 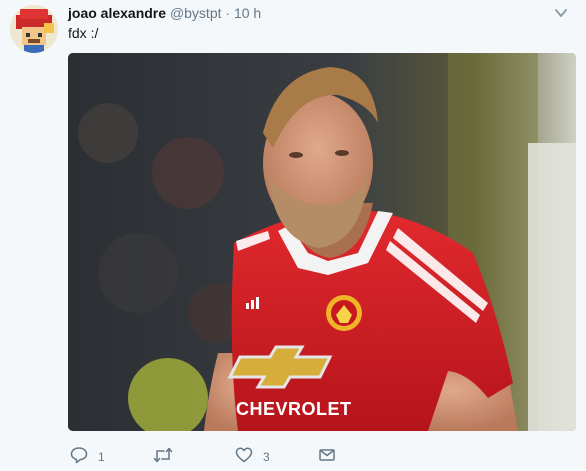 I want to click on avatar-image, so click(x=34, y=29).